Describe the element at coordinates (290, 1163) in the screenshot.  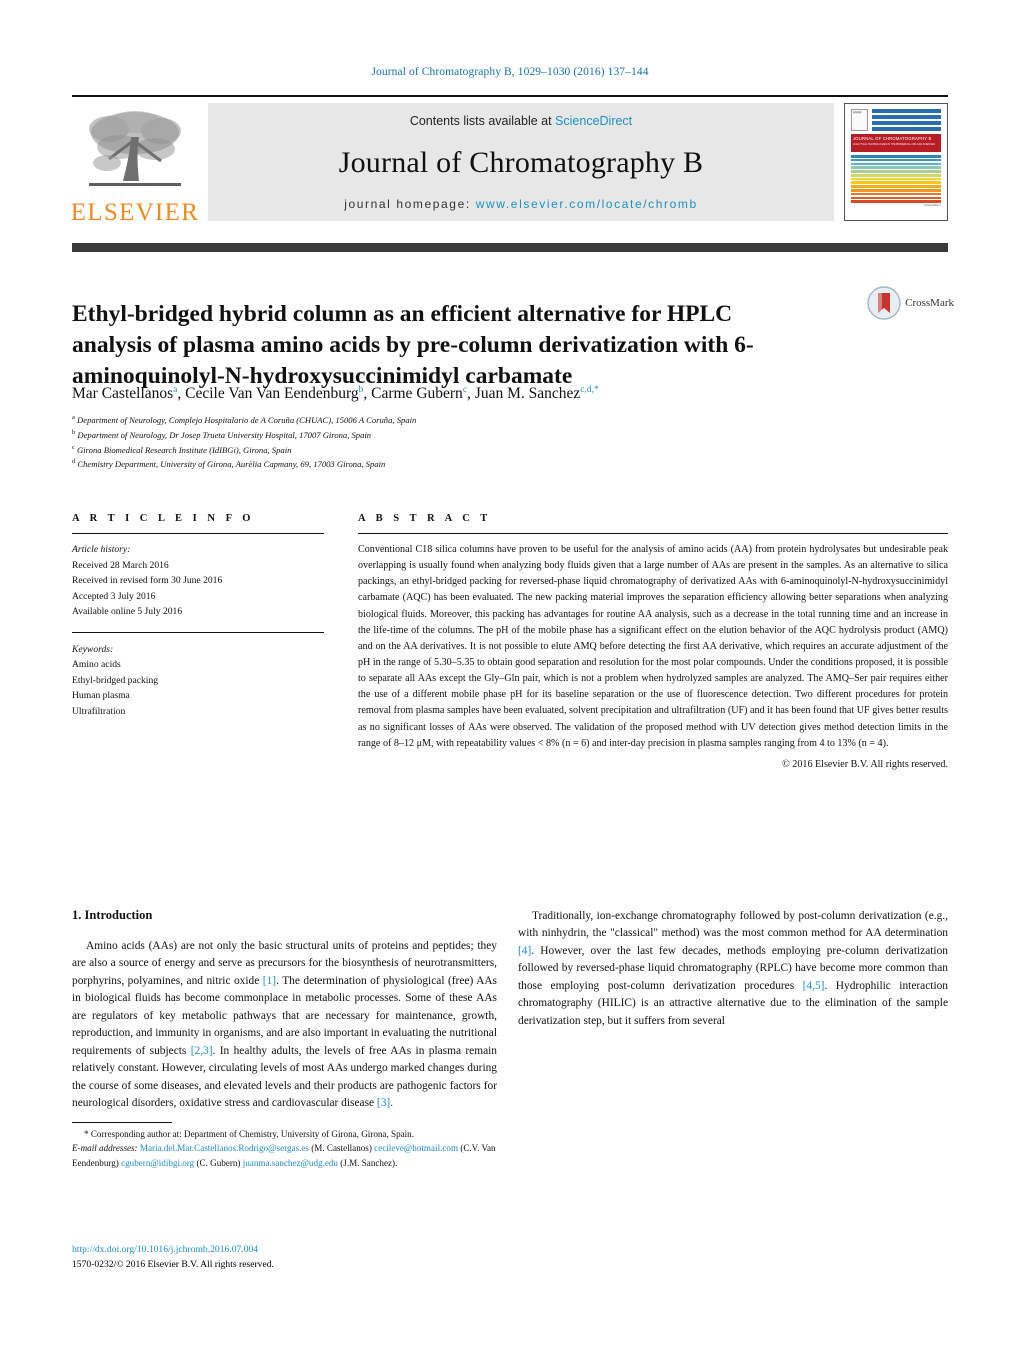
I see `email-address: juanma.sanchez@udg.edu` at that location.